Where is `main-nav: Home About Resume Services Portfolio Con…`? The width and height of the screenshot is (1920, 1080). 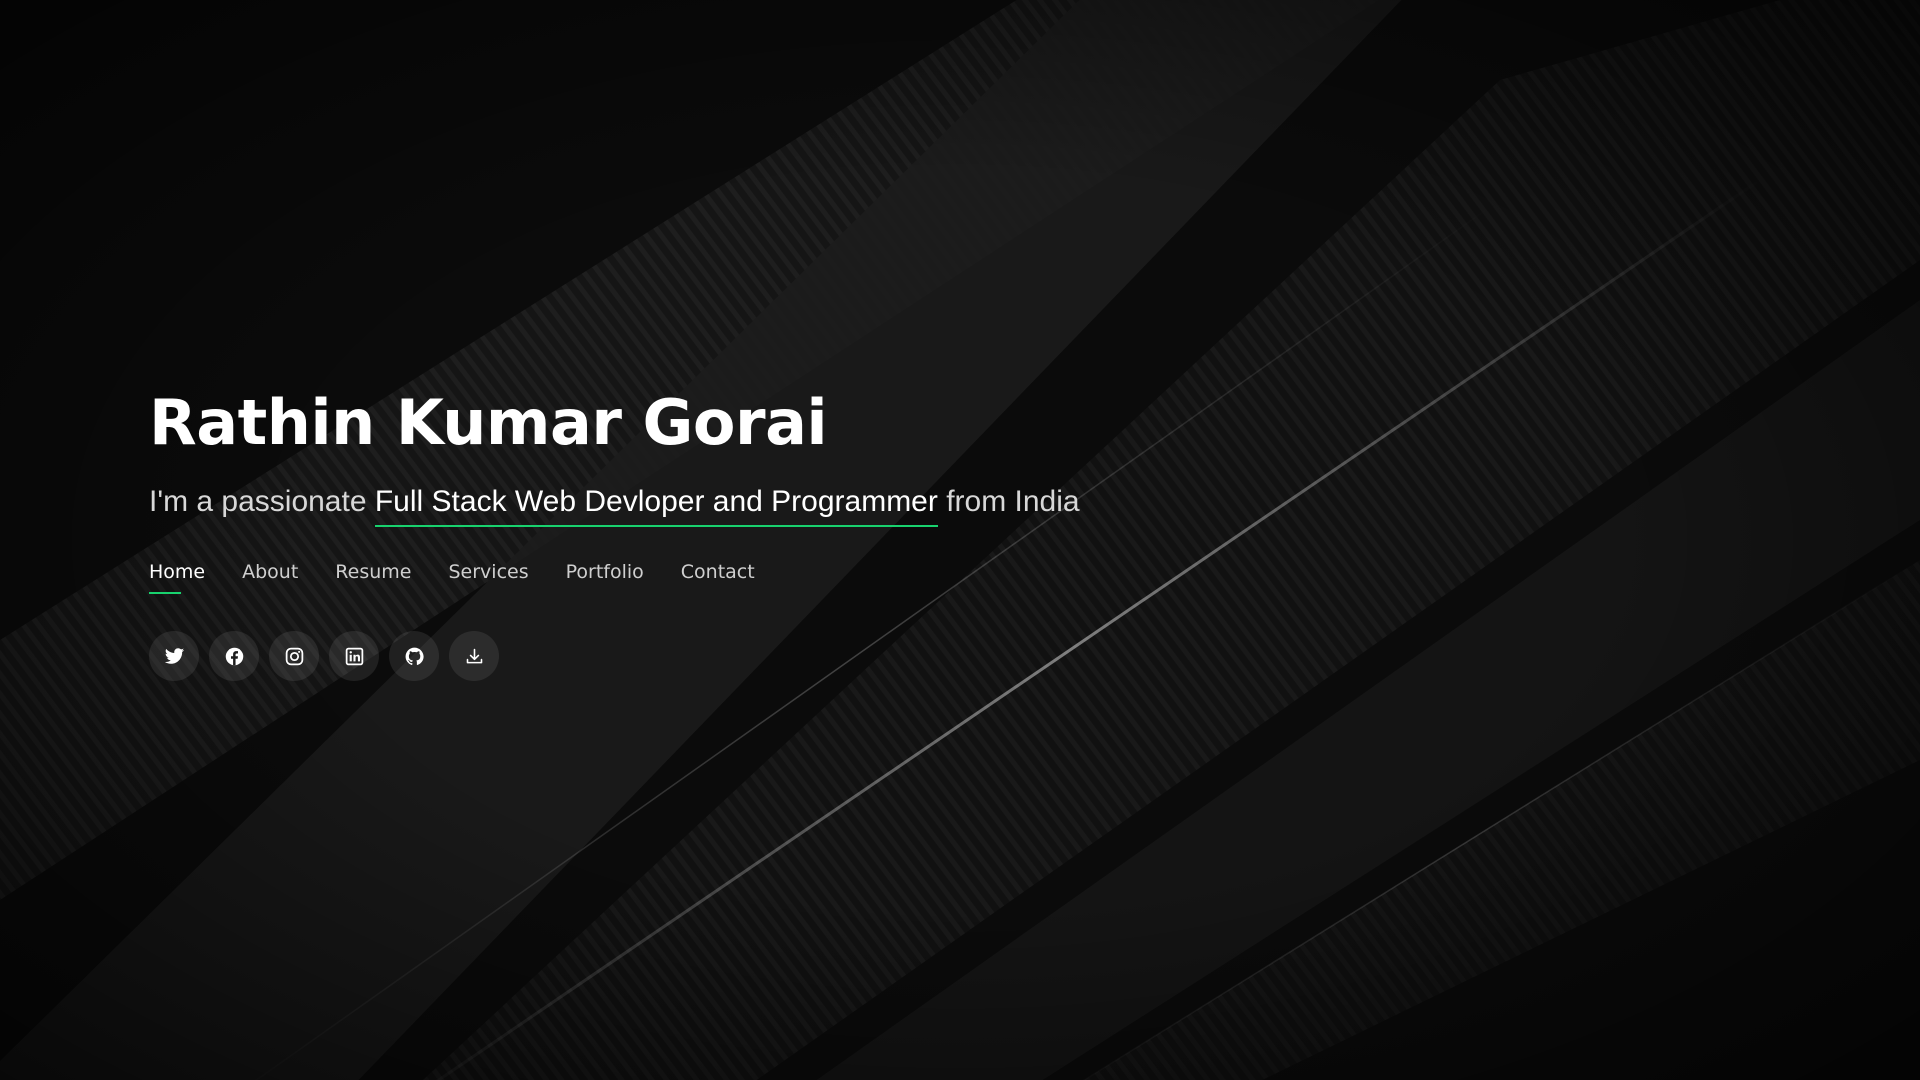 main-nav: Home About Resume Services Portfolio Con… is located at coordinates (849, 577).